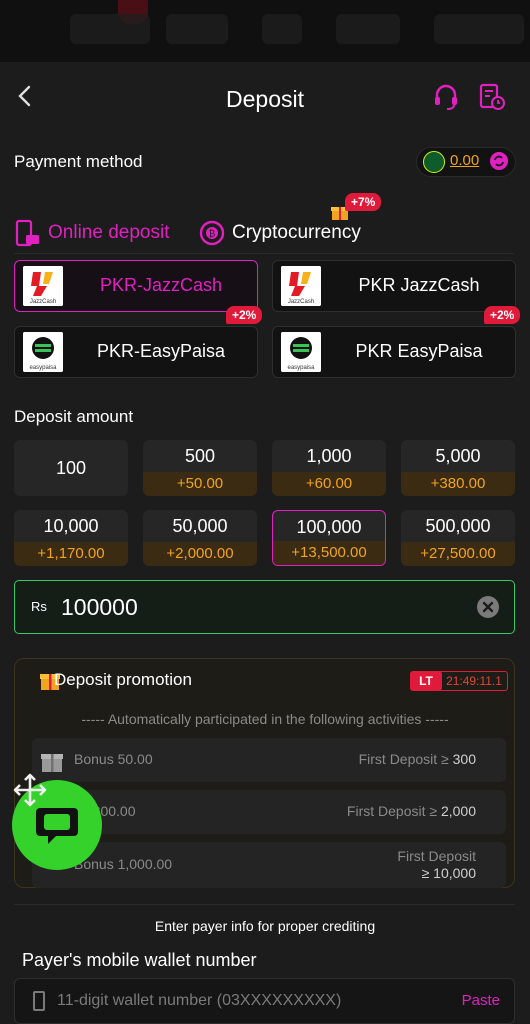  I want to click on amount-value: 500,000, so click(458, 526).